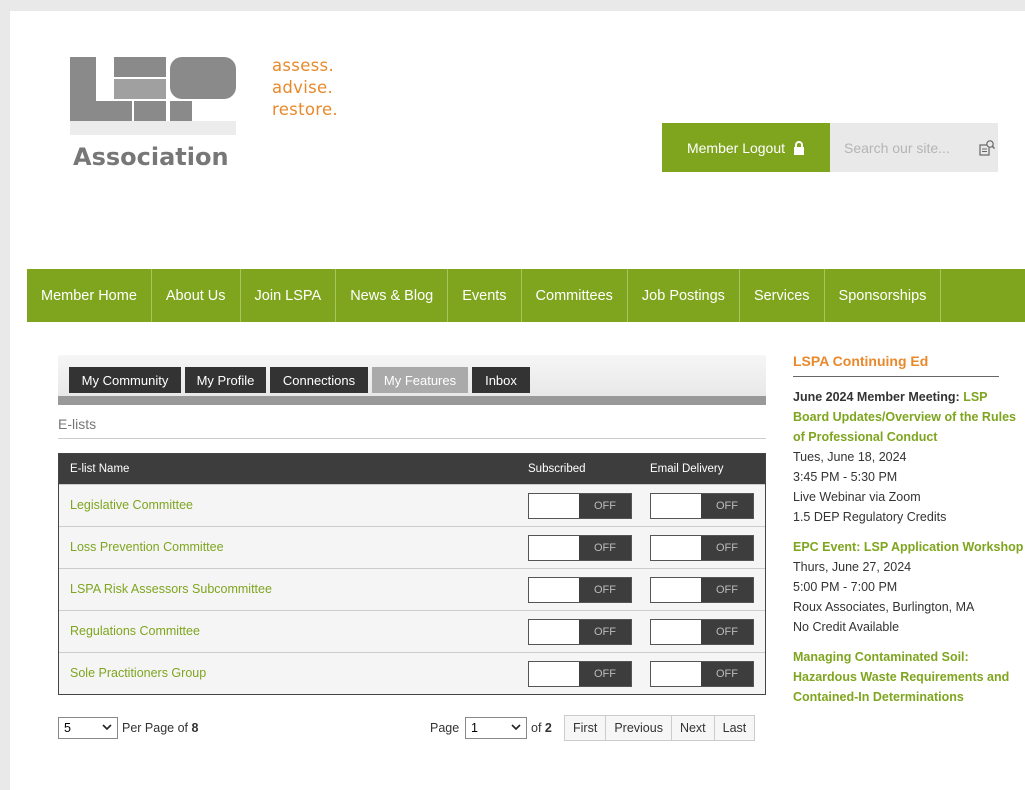  What do you see at coordinates (89, 295) in the screenshot?
I see `nav-item-member-home: Member Home` at bounding box center [89, 295].